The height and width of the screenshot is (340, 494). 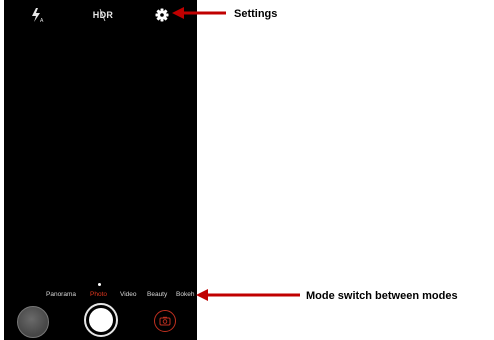 I want to click on svg-text: A, so click(x=42, y=20).